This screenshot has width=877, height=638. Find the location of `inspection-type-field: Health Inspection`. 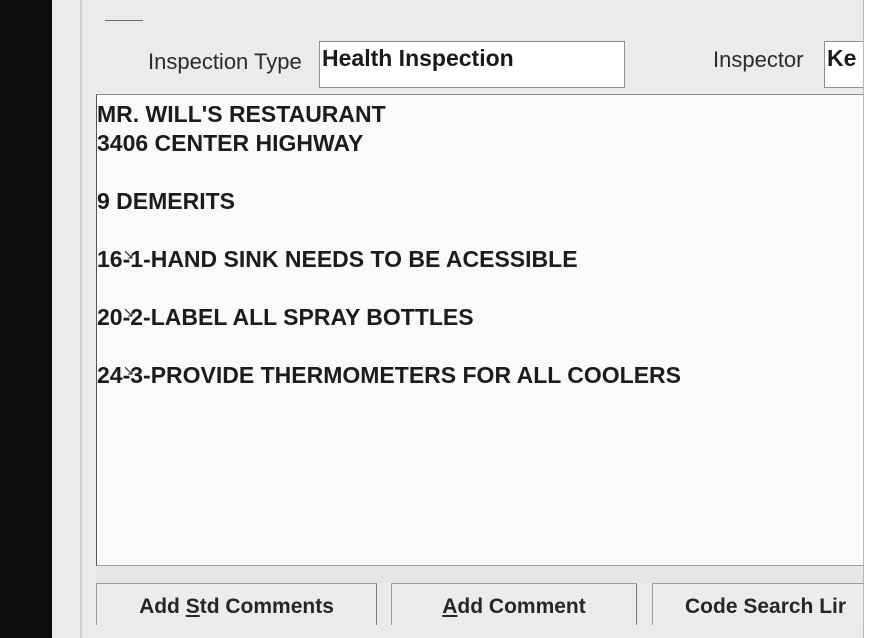

inspection-type-field: Health Inspection is located at coordinates (472, 64).